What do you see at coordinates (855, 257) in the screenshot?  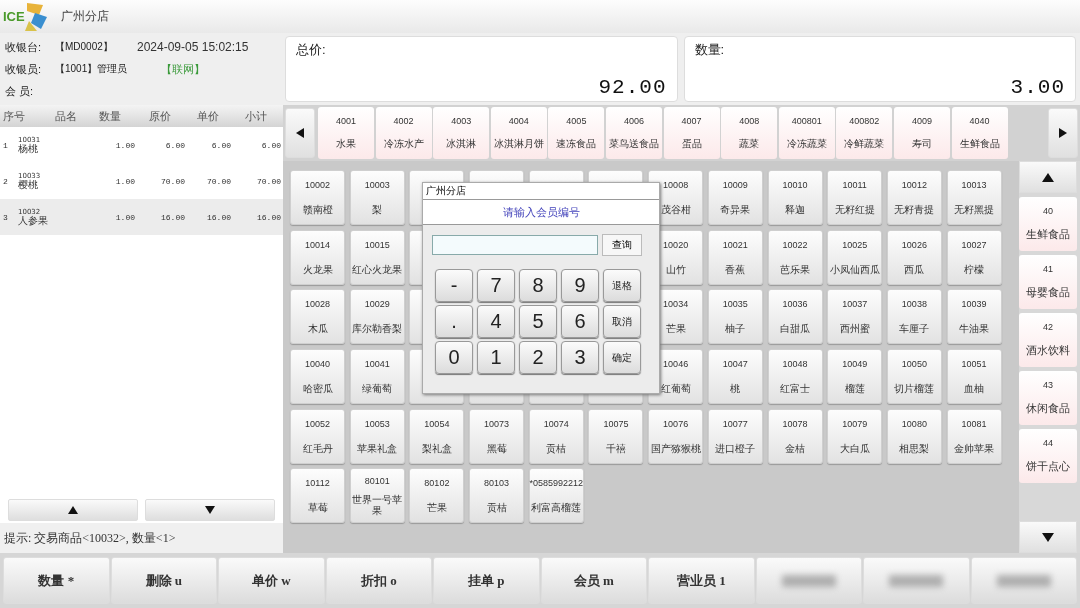 I see `product-button: 10025 小凤仙西瓜` at bounding box center [855, 257].